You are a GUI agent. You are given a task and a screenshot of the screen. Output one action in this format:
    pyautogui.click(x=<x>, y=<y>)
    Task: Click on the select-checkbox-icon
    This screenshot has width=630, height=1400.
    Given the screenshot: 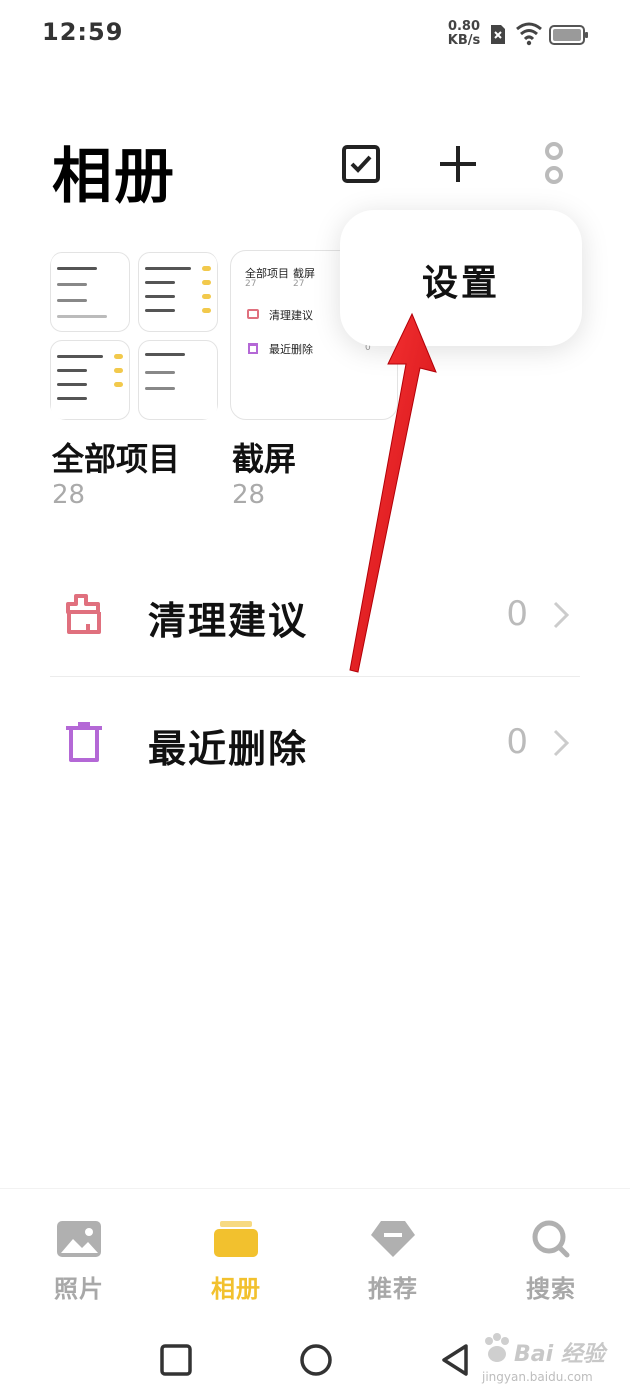 What is the action you would take?
    pyautogui.click(x=361, y=164)
    